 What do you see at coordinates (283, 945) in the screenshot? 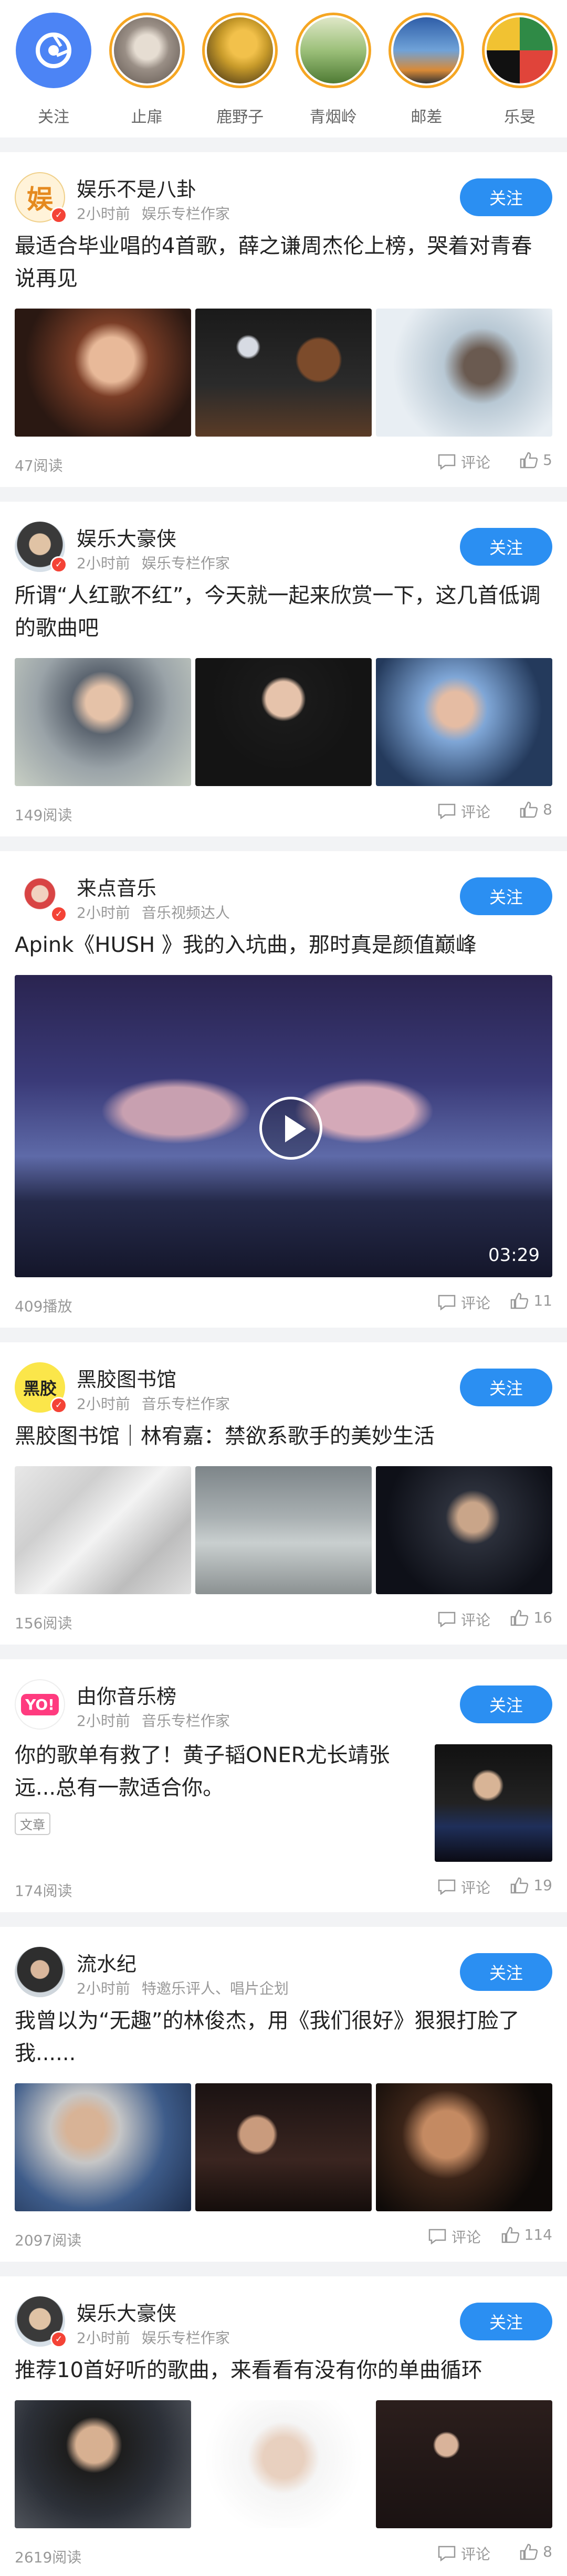
I see `post-title: Apink《HUSH 》我的入坑曲，那时真是颜值巅峰` at bounding box center [283, 945].